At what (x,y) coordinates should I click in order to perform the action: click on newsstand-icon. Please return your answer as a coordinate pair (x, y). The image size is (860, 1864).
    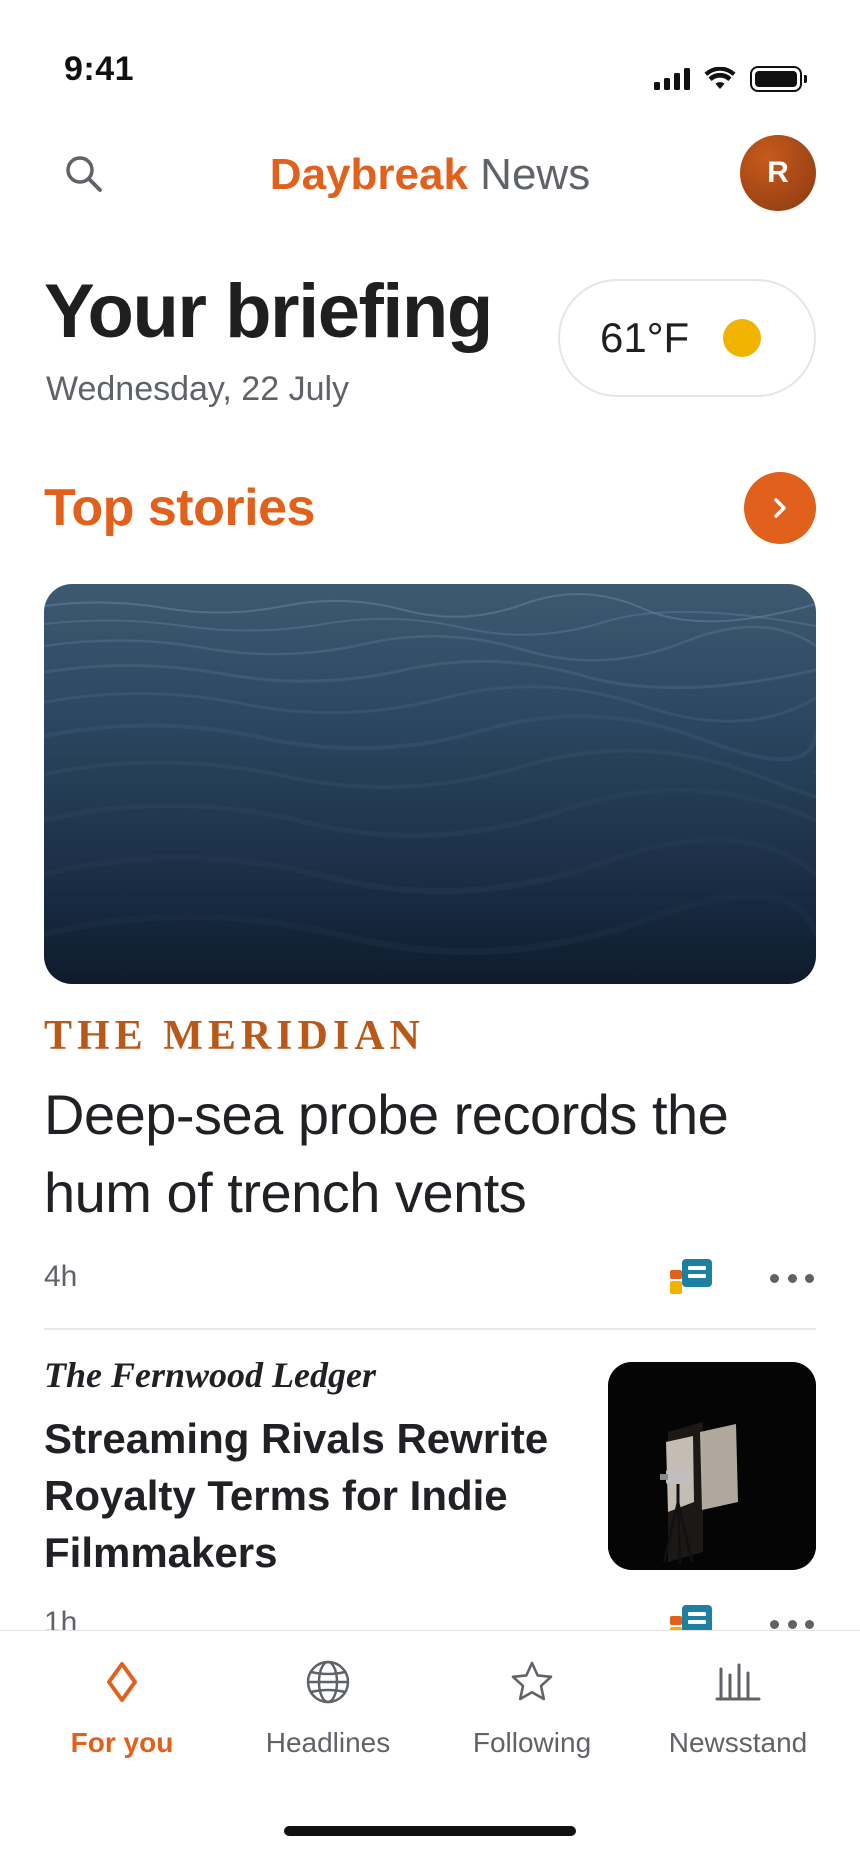
    Looking at the image, I should click on (738, 1682).